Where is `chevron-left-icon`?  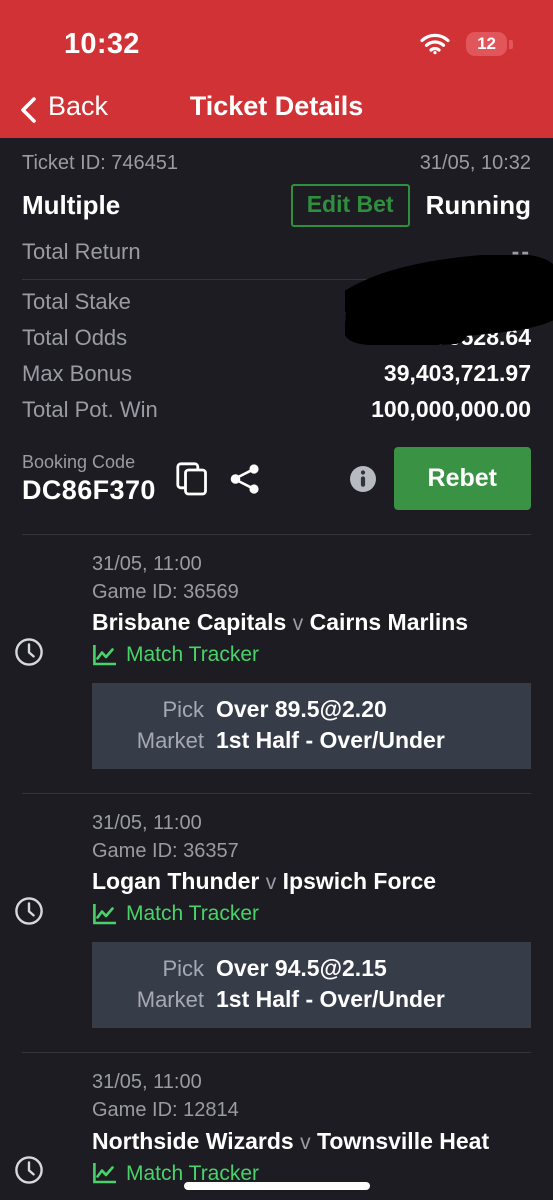
chevron-left-icon is located at coordinates (28, 109).